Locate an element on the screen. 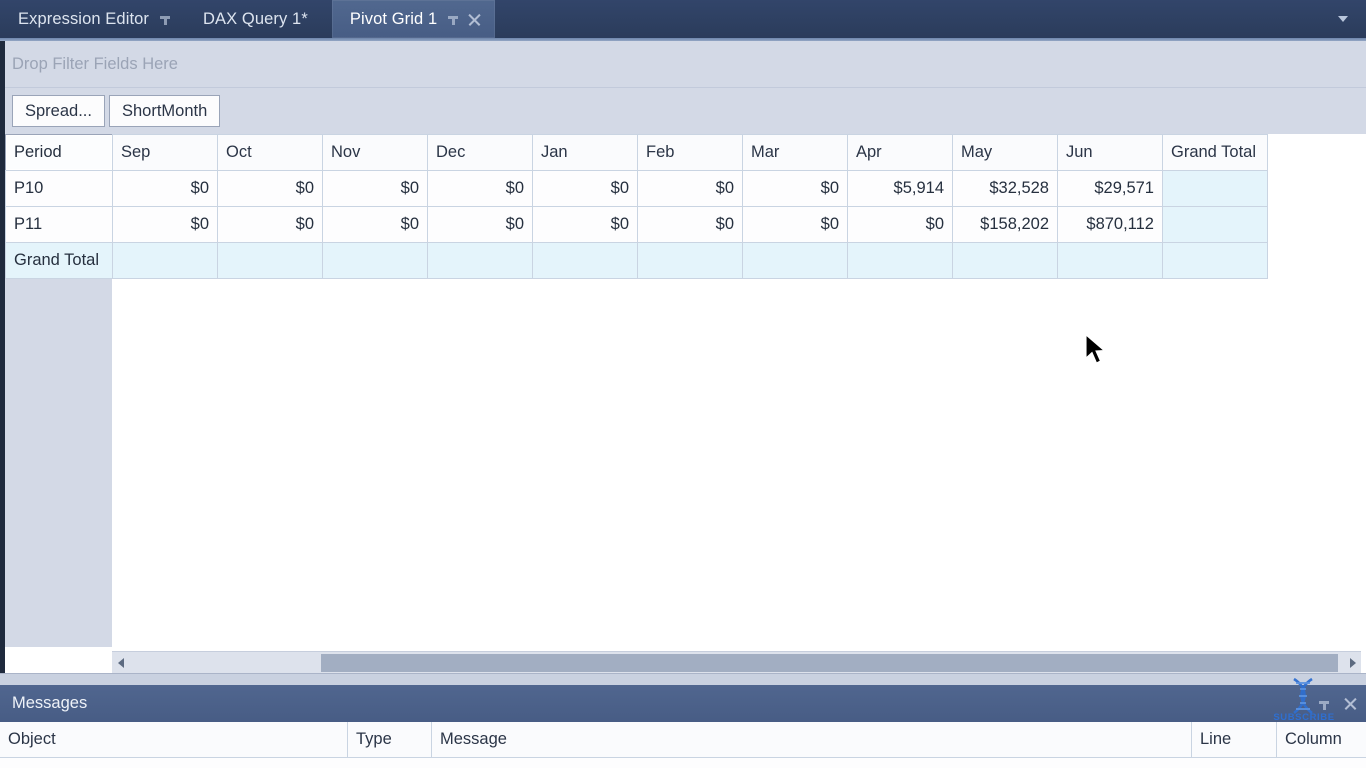  messages-table: Object Type Message Line Column is located at coordinates (683, 745).